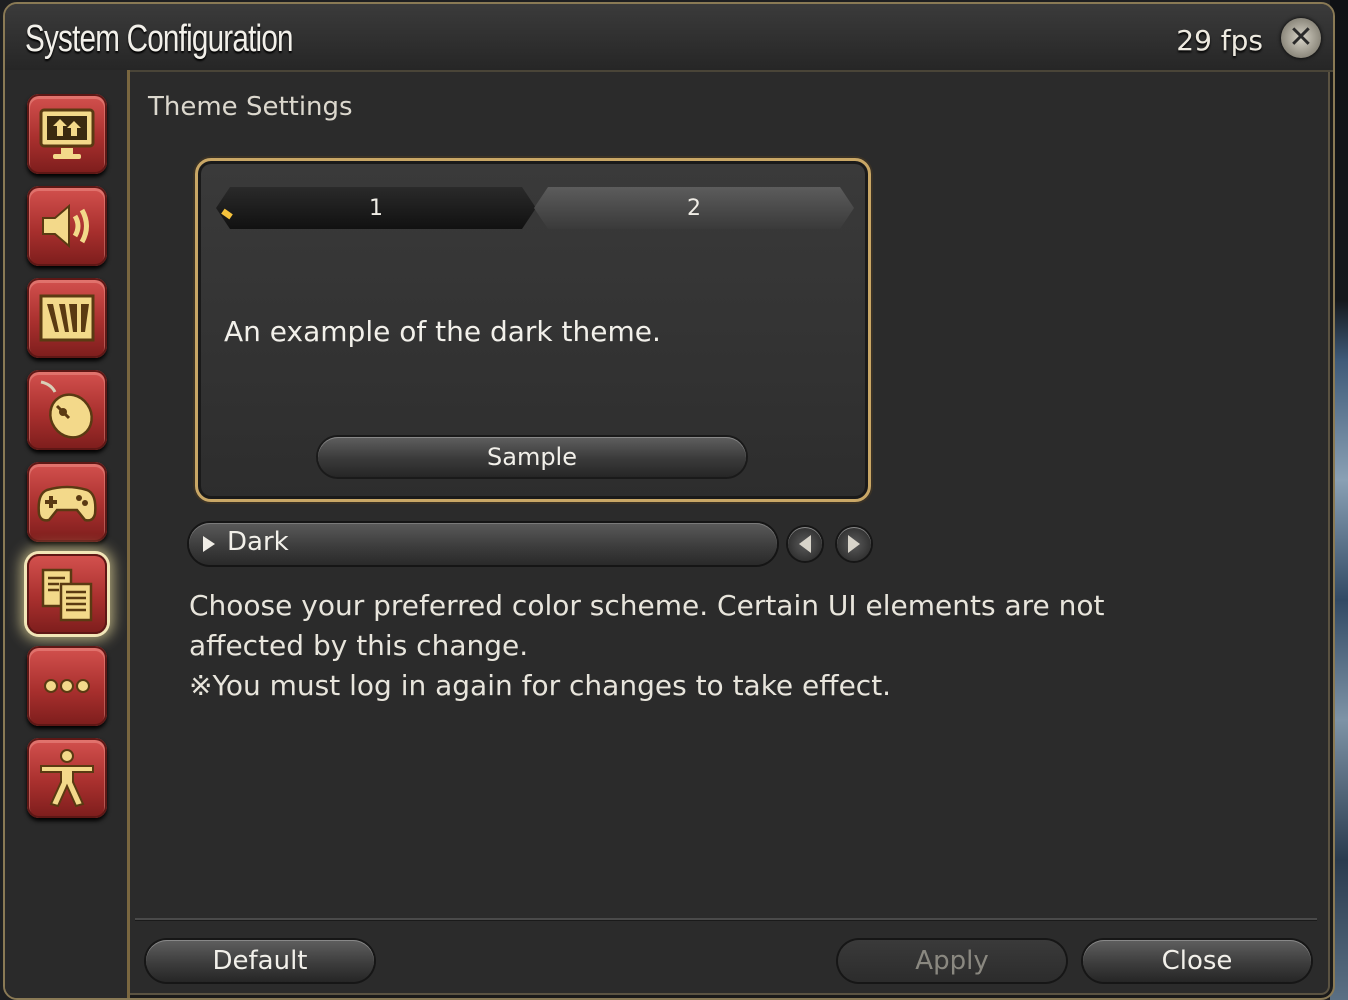  What do you see at coordinates (1197, 961) in the screenshot?
I see `close-button: Close` at bounding box center [1197, 961].